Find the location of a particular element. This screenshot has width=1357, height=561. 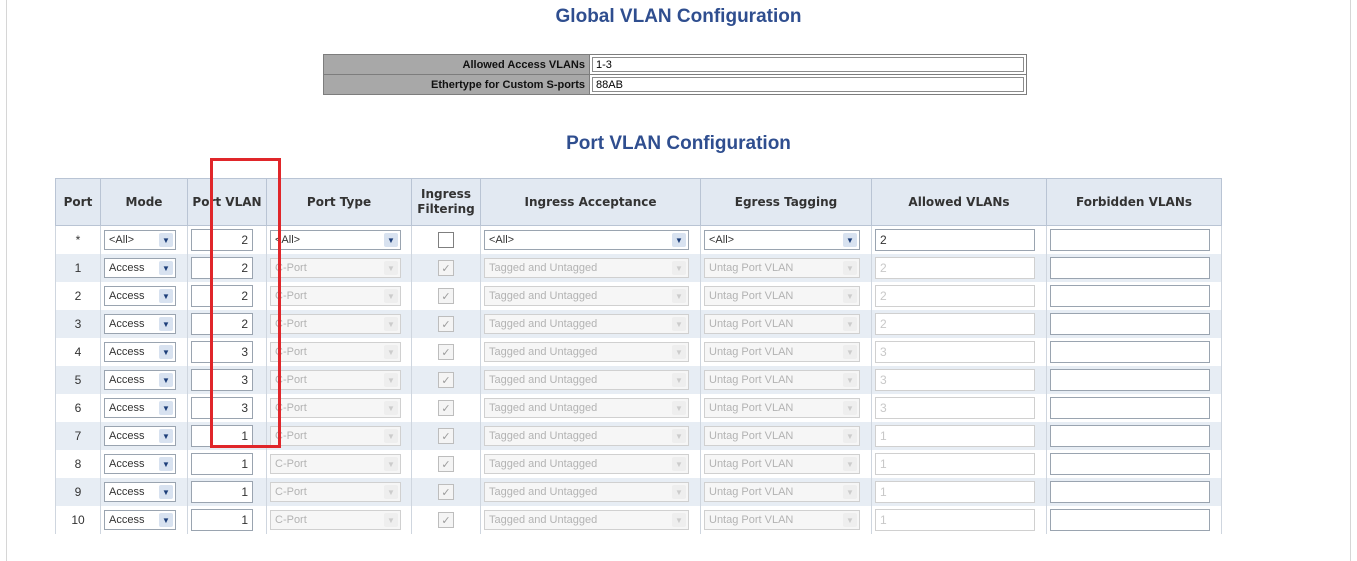

header-forbidden-vlans: Forbidden VLANs is located at coordinates (1134, 202).